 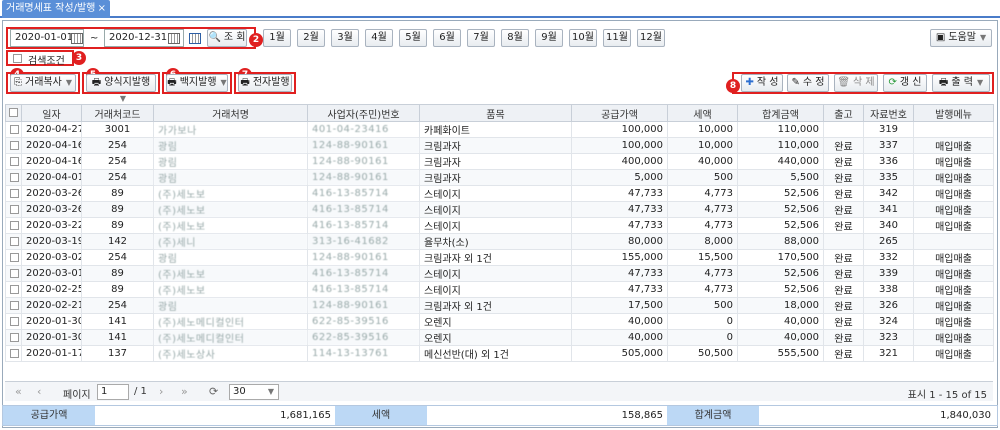 I want to click on column-header: 거래처명, so click(x=230, y=113).